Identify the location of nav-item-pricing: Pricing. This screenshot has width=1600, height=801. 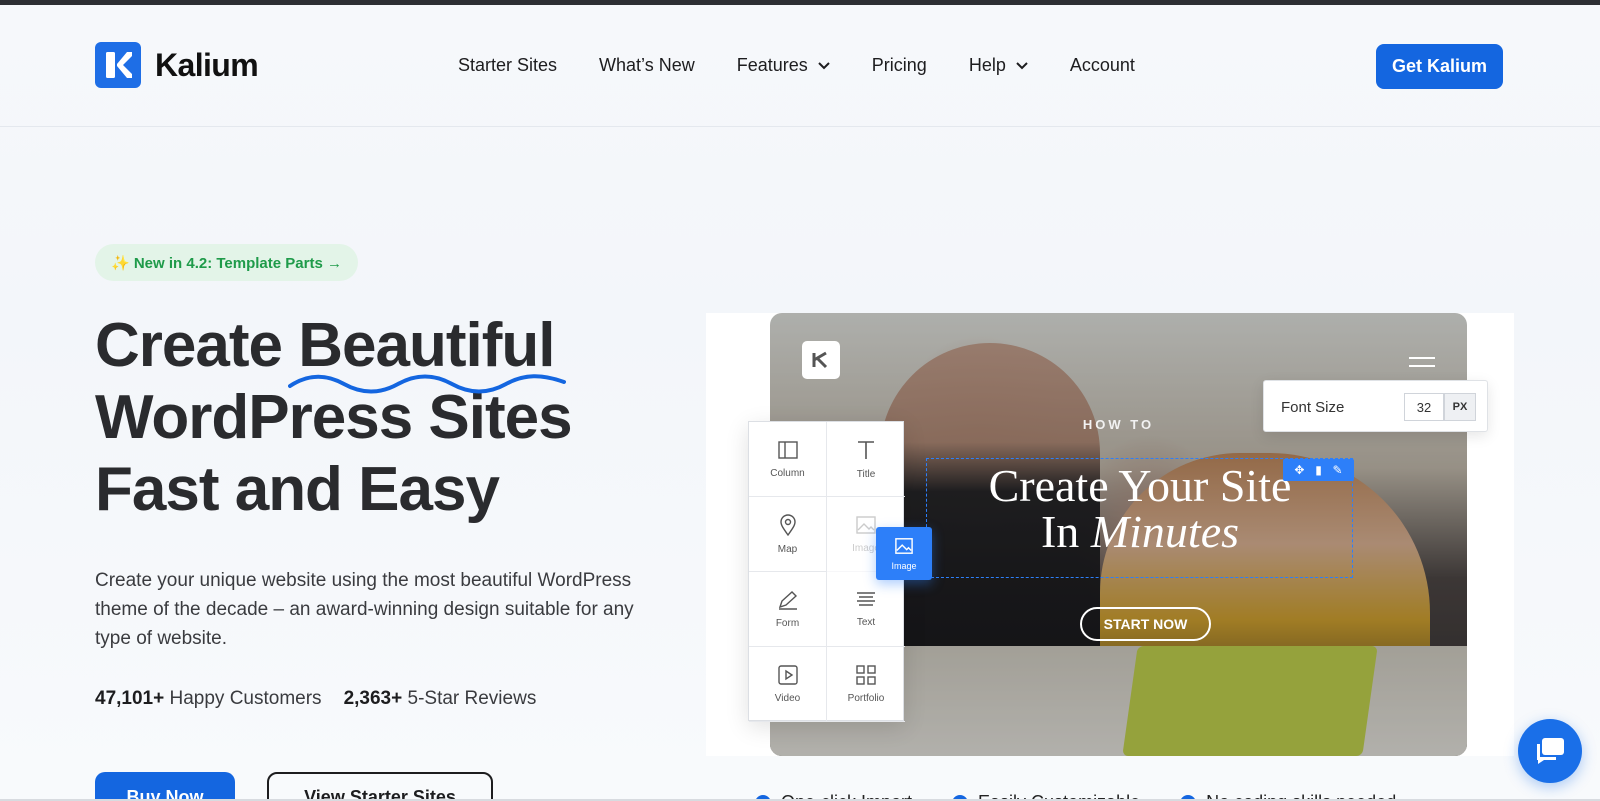
(899, 65).